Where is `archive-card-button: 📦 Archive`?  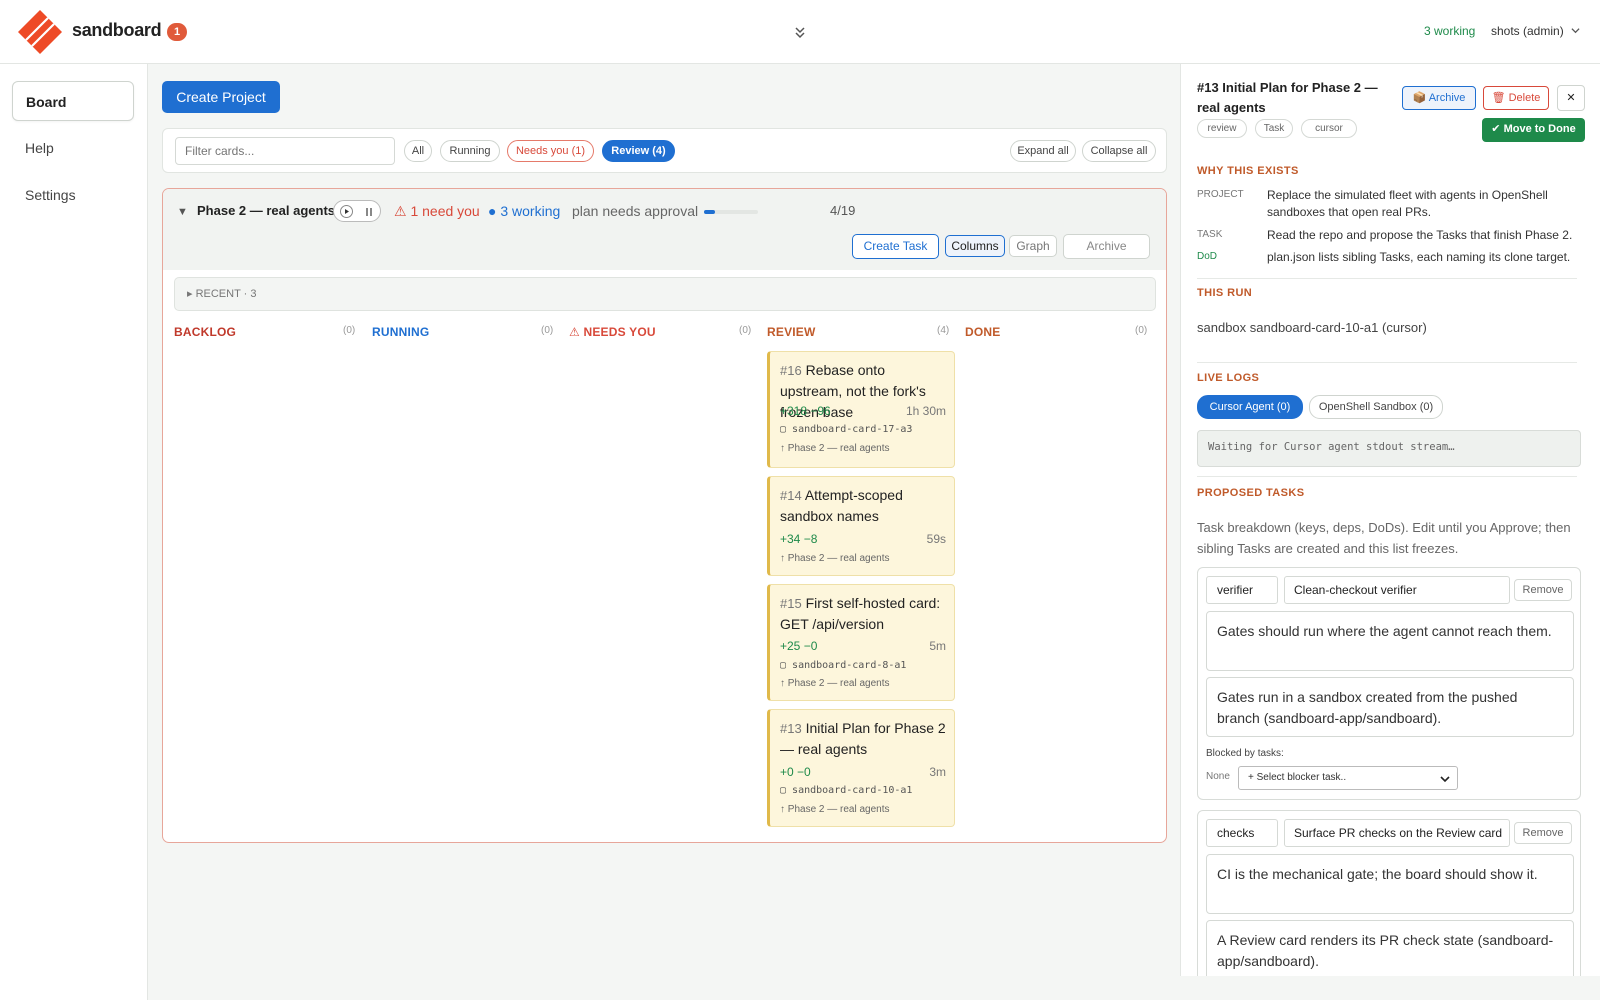
archive-card-button: 📦 Archive is located at coordinates (1439, 98).